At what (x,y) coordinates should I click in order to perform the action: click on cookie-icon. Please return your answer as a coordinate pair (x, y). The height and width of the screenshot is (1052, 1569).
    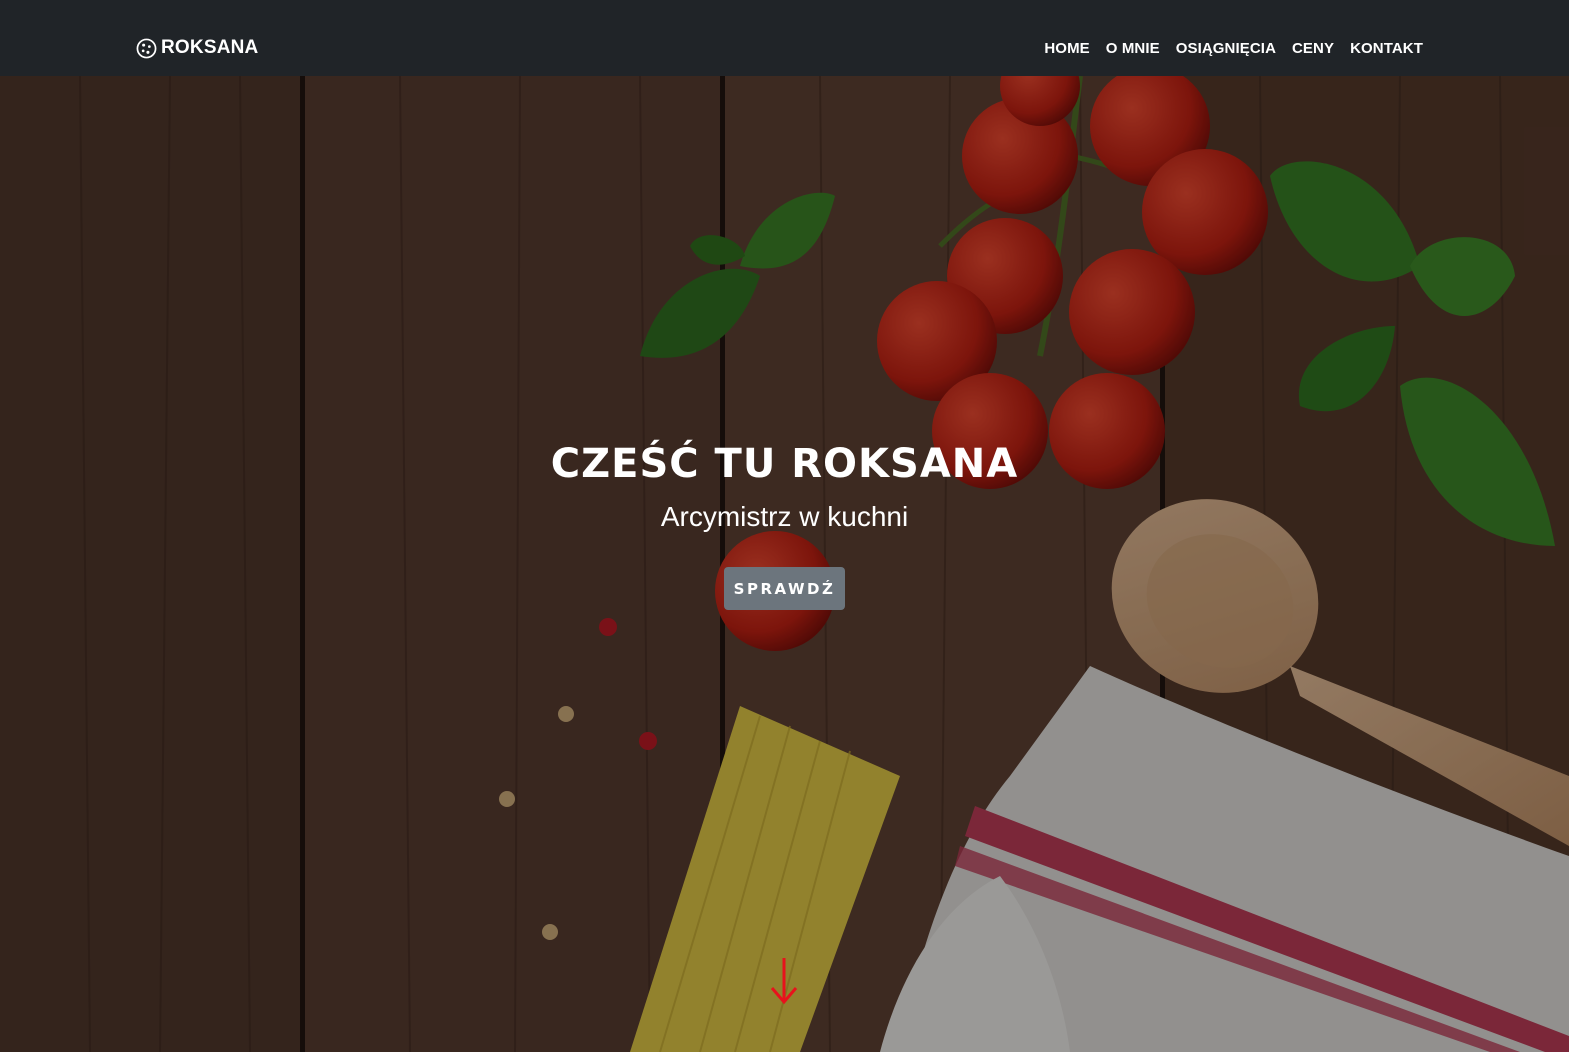
    Looking at the image, I should click on (146, 48).